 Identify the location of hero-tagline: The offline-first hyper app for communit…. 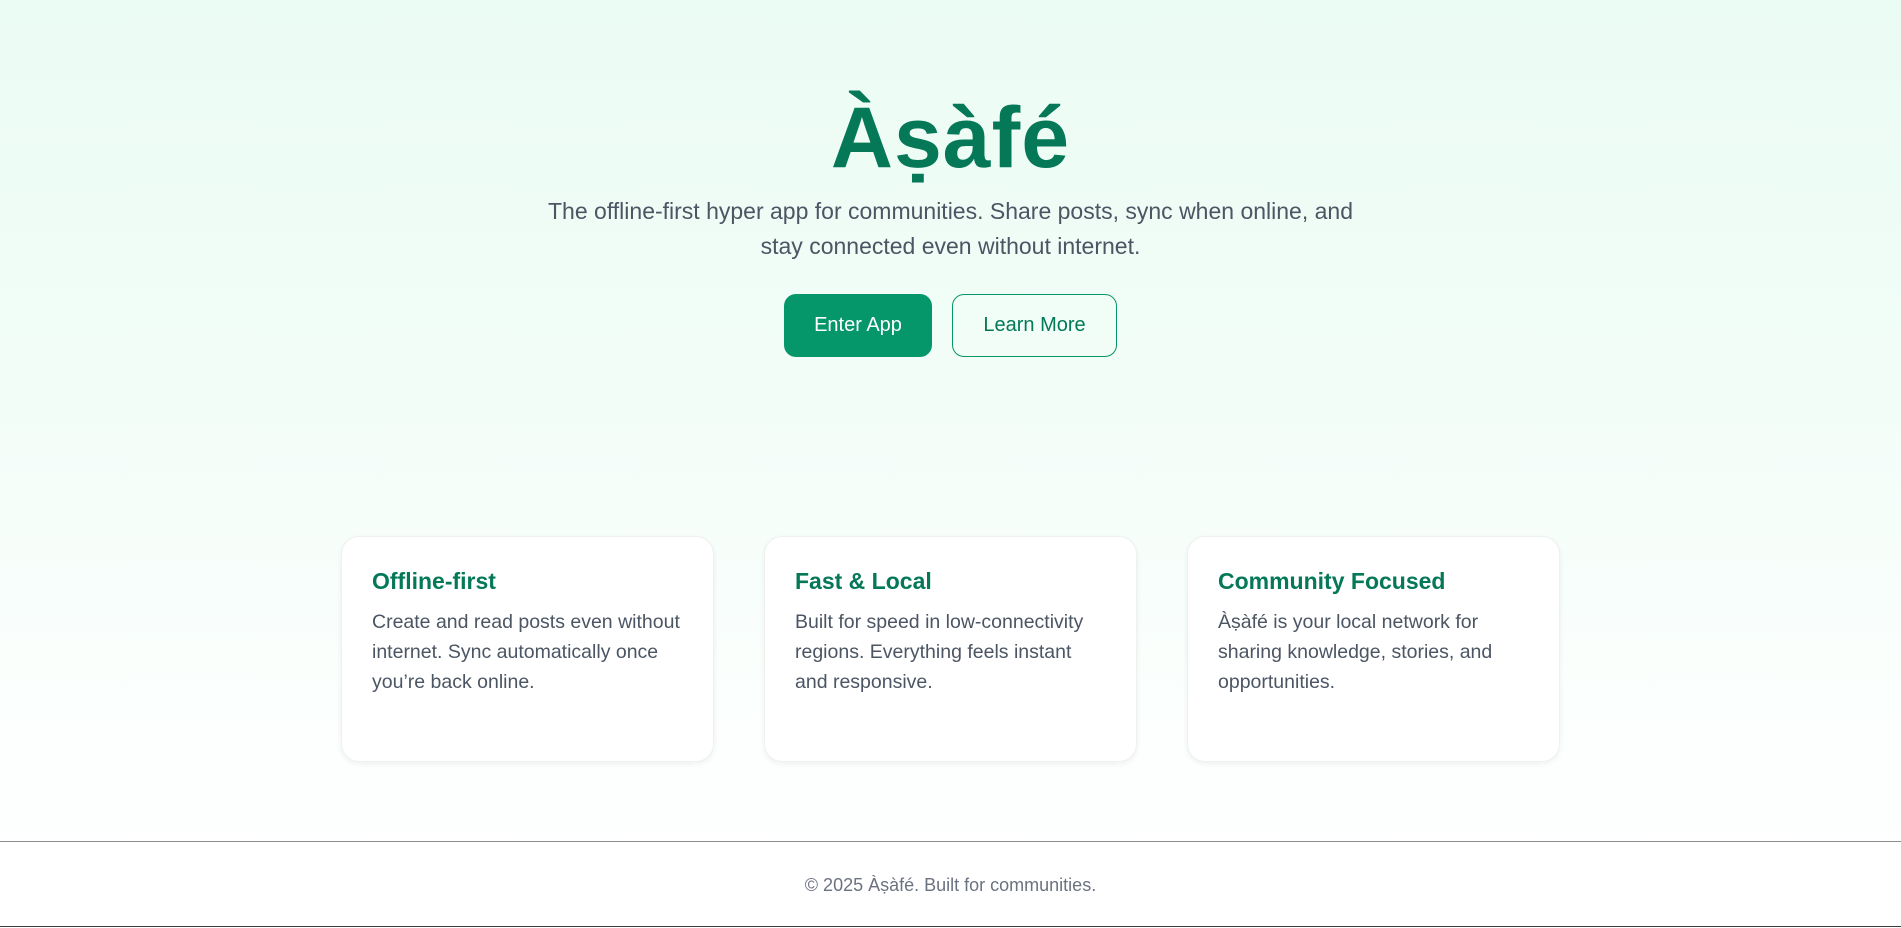
(950, 228).